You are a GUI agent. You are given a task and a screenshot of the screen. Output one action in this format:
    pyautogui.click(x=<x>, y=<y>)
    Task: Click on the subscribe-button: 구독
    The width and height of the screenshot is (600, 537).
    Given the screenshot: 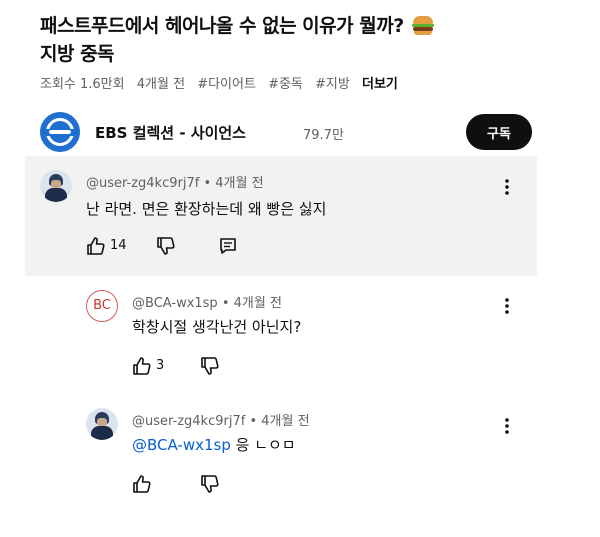 What is the action you would take?
    pyautogui.click(x=499, y=132)
    